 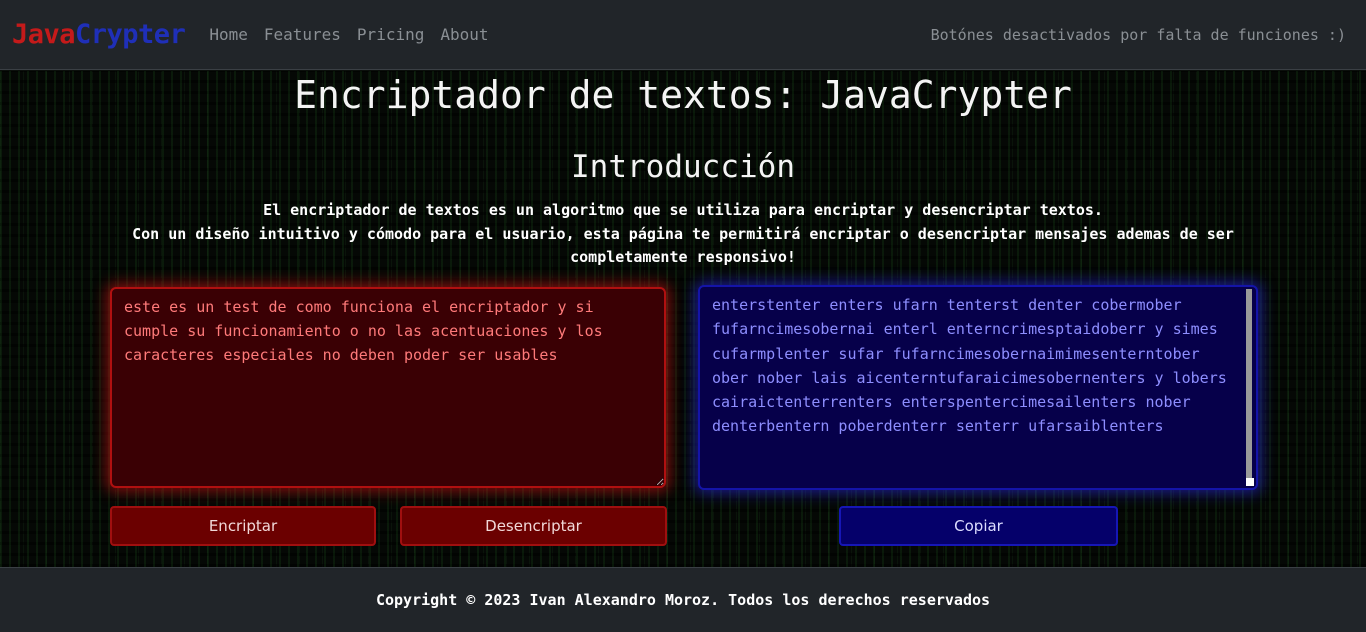 What do you see at coordinates (130, 34) in the screenshot?
I see `brand-crypter: Crypter` at bounding box center [130, 34].